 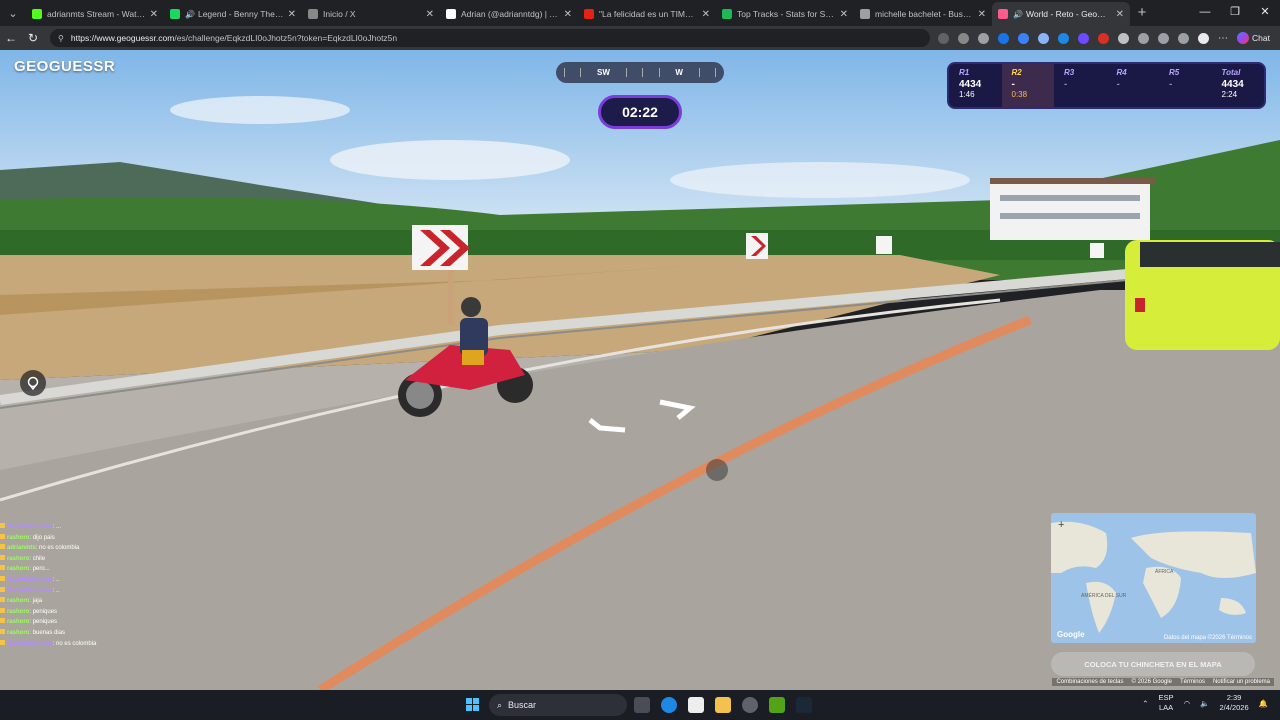 I want to click on chat-text: chile, so click(x=39, y=558).